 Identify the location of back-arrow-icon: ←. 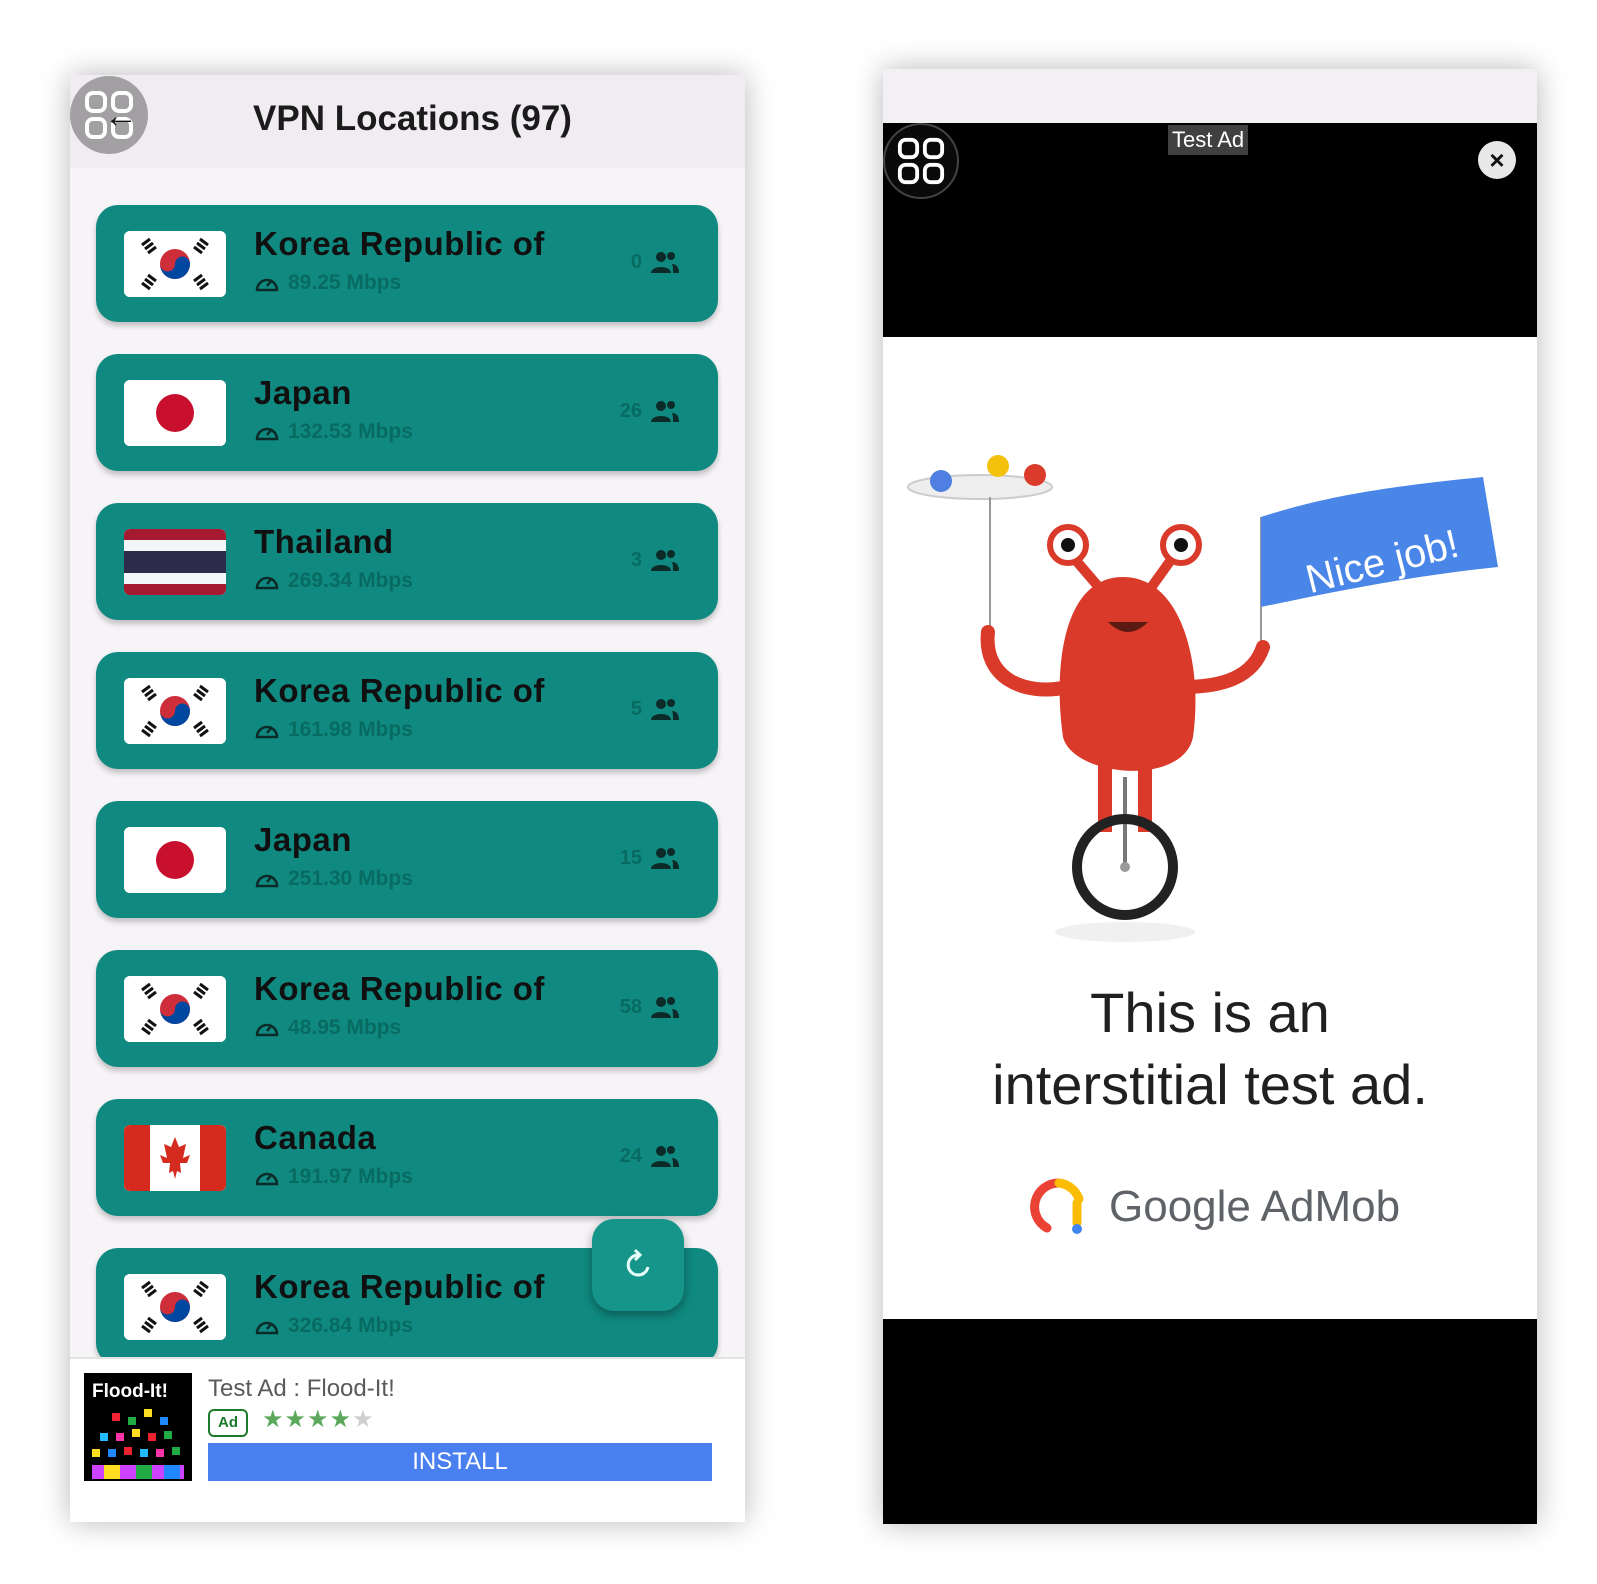
(121, 116).